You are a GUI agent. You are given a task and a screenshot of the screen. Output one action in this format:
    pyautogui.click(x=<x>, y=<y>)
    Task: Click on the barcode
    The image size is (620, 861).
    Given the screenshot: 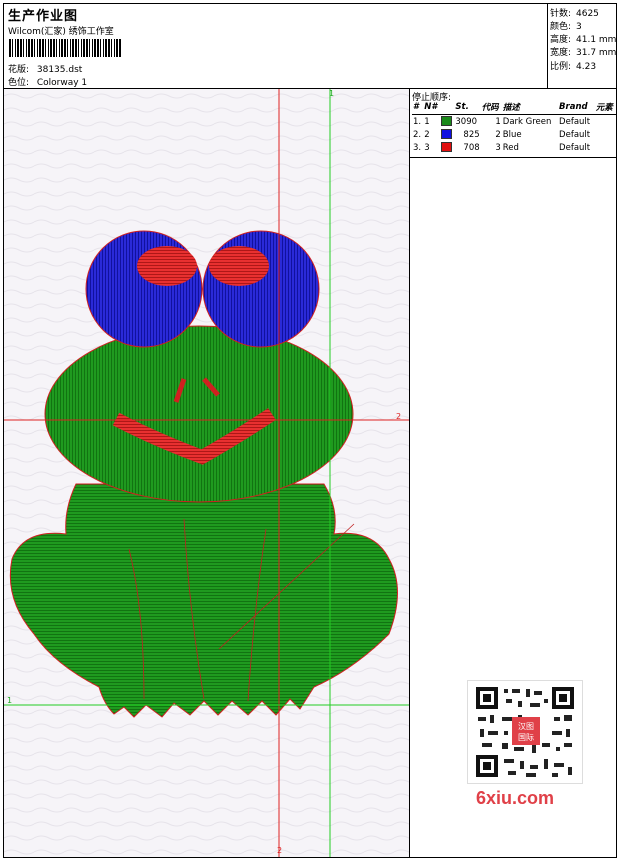 What is the action you would take?
    pyautogui.click(x=65, y=48)
    